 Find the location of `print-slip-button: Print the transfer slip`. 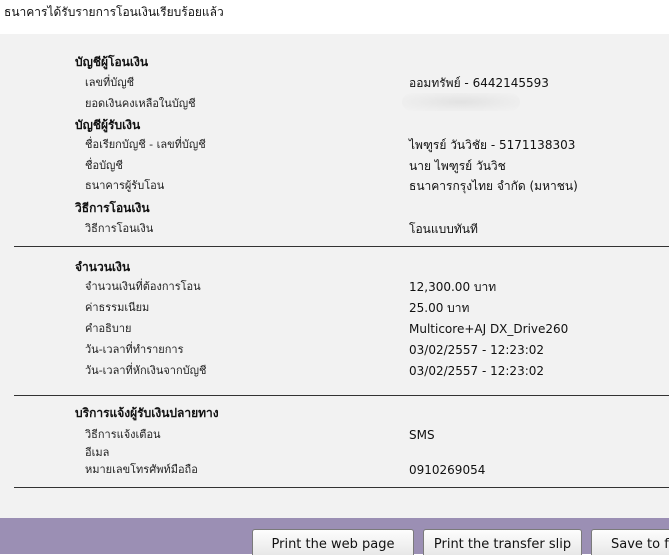

print-slip-button: Print the transfer slip is located at coordinates (502, 542).